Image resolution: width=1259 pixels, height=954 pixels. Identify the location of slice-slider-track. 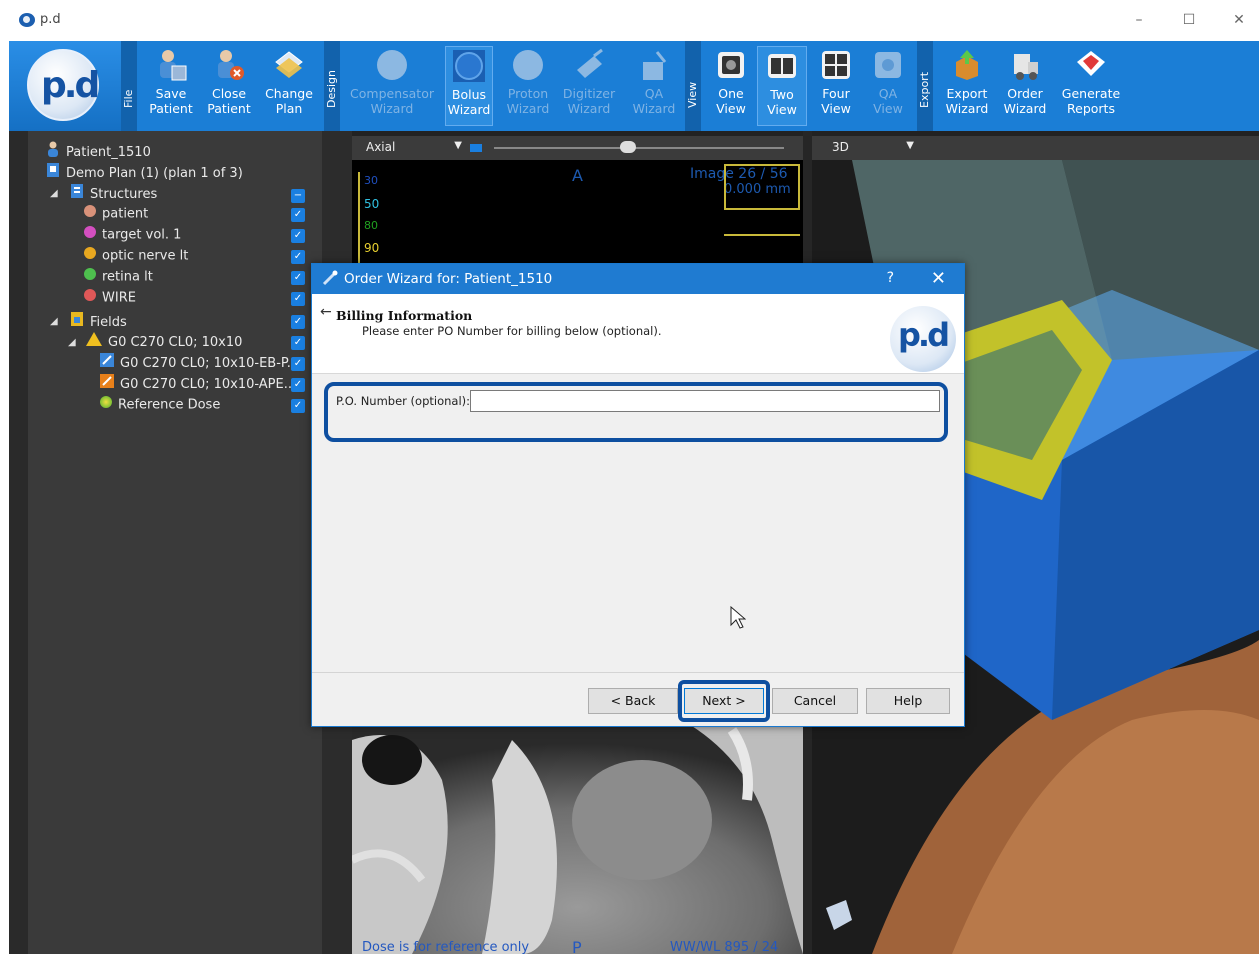
(639, 148).